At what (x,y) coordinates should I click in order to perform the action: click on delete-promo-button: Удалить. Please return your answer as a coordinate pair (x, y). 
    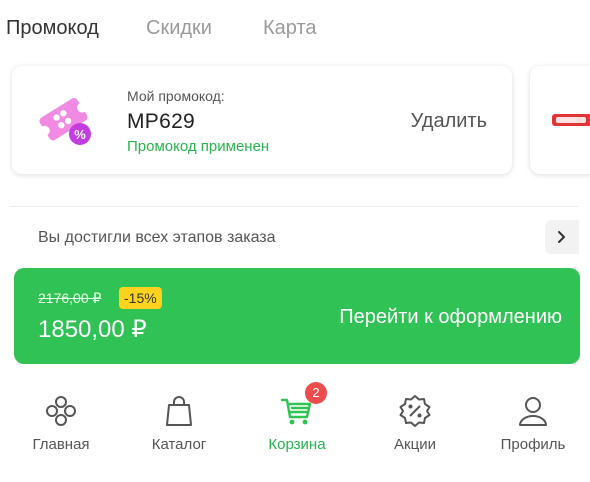
    Looking at the image, I should click on (449, 121).